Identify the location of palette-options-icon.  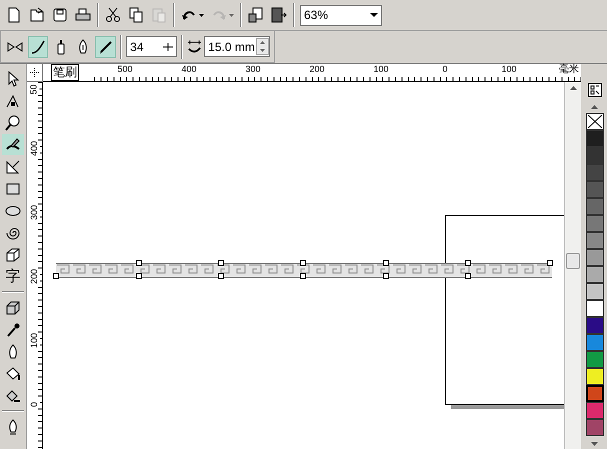
(595, 90).